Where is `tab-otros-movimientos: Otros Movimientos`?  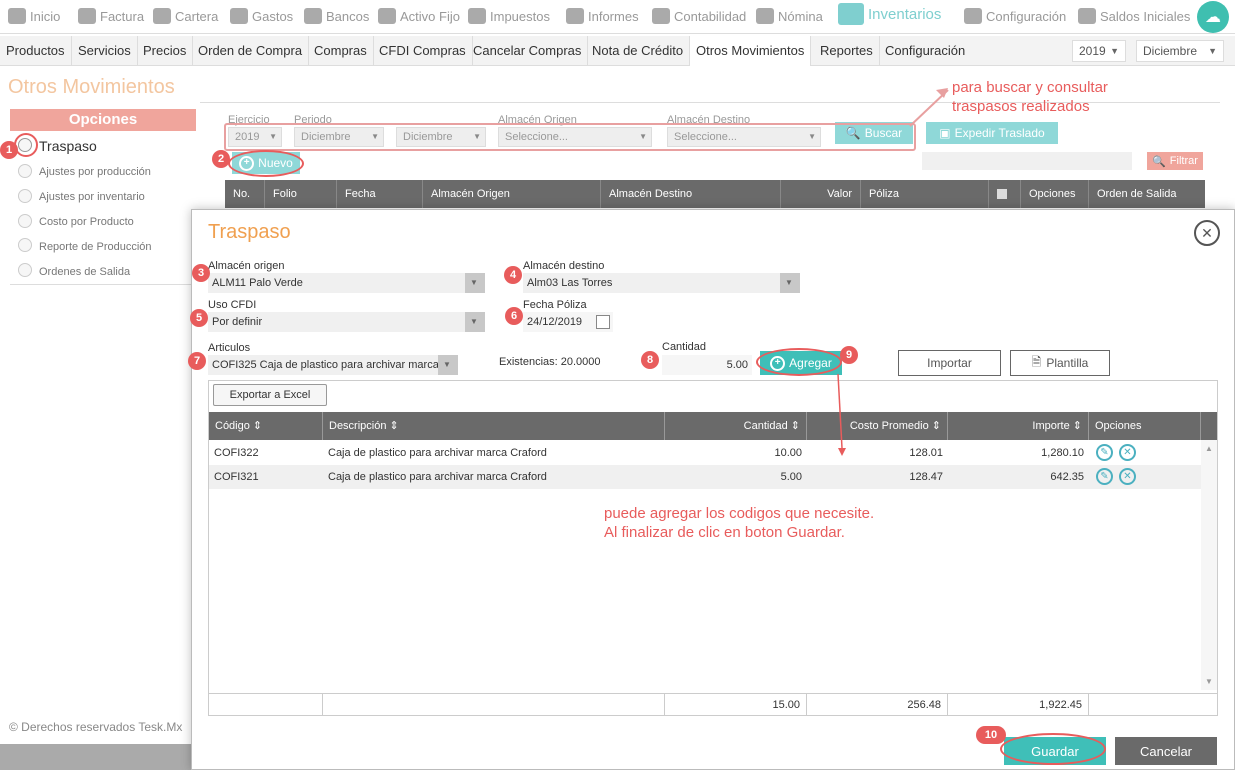 tab-otros-movimientos: Otros Movimientos is located at coordinates (751, 51).